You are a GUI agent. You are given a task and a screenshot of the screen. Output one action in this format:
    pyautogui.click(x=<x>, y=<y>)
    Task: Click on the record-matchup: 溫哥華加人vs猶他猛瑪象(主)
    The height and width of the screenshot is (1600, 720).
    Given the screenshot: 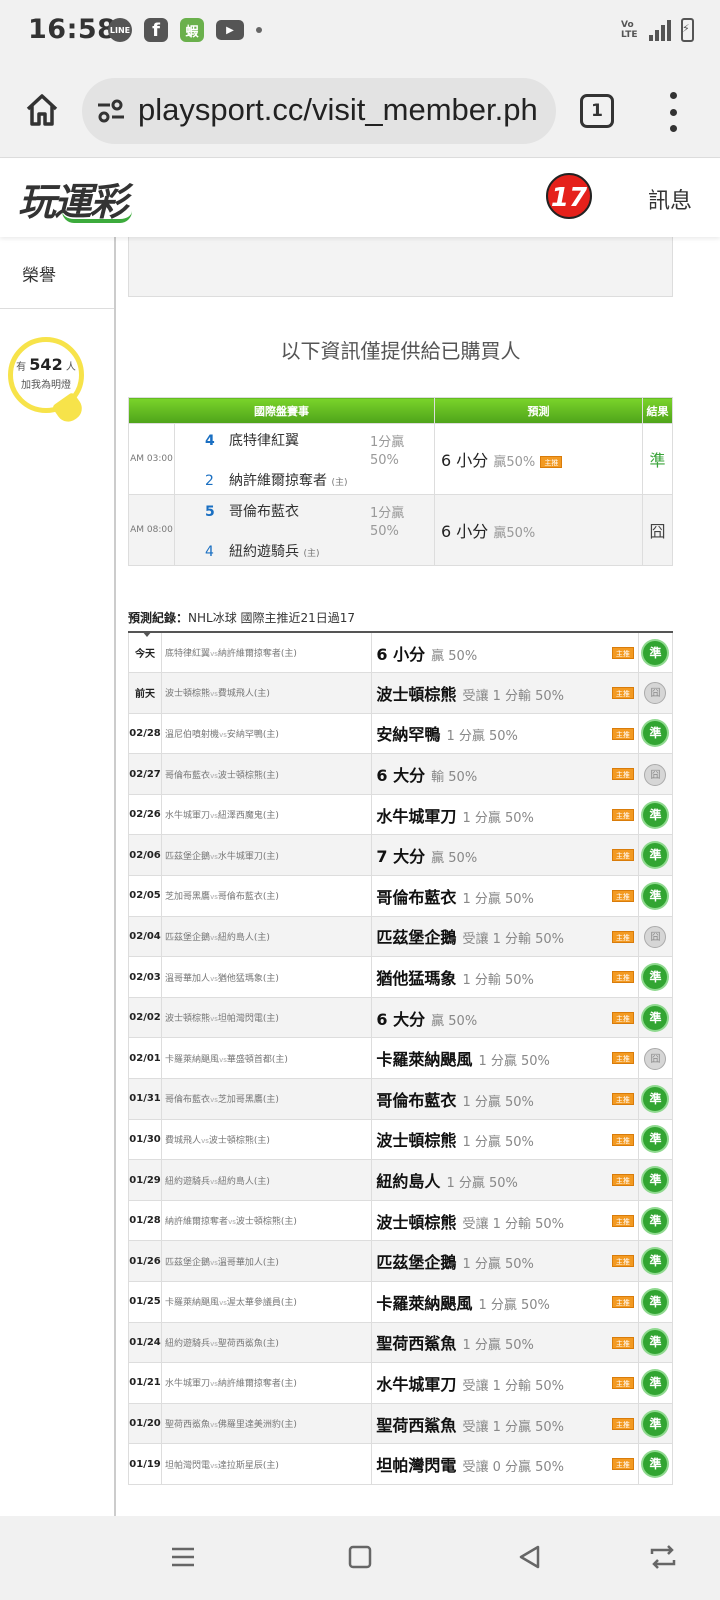 What is the action you would take?
    pyautogui.click(x=267, y=977)
    